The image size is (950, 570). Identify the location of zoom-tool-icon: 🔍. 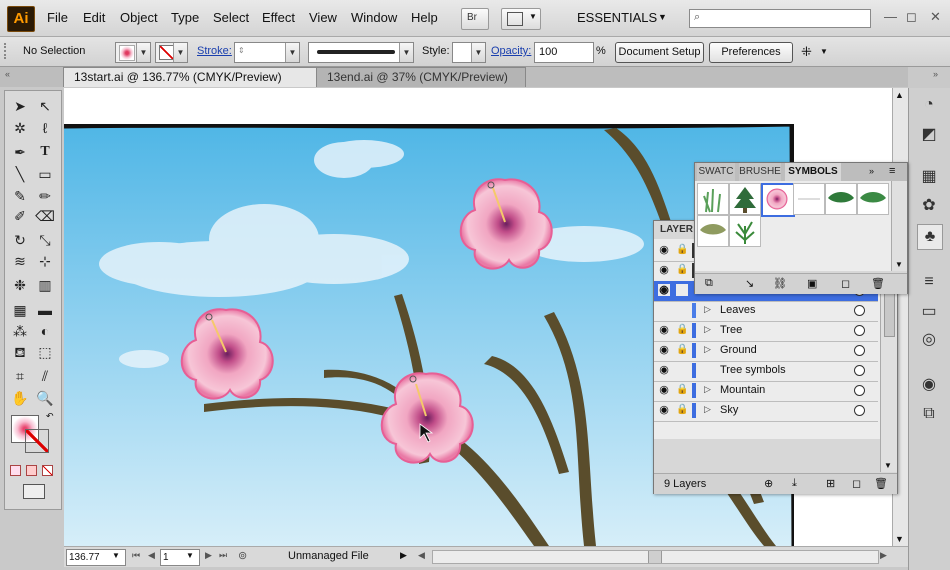
(45, 398).